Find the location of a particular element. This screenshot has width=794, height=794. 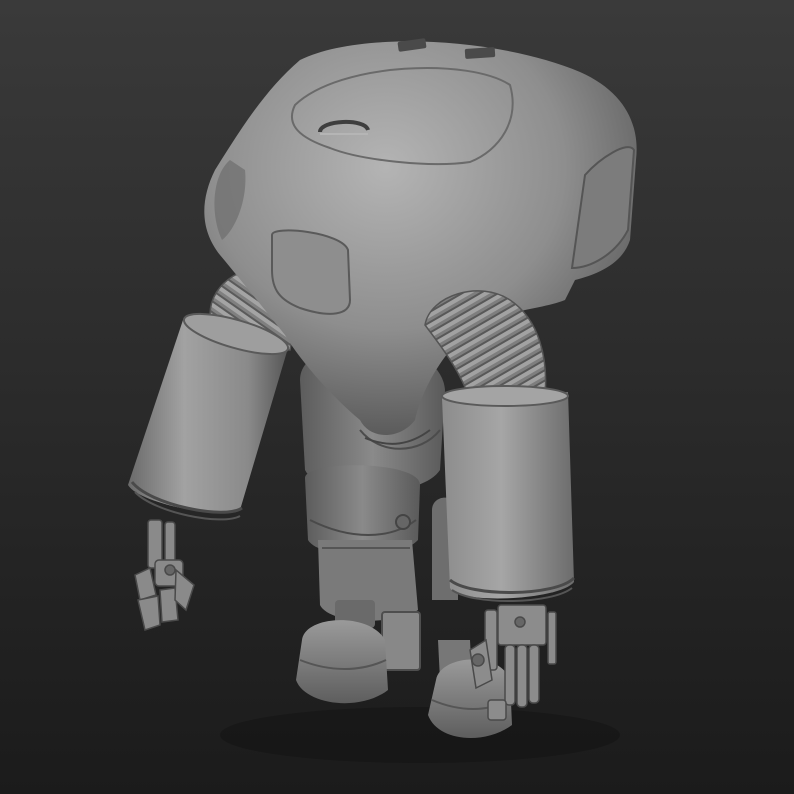

left-arm is located at coordinates (209, 416).